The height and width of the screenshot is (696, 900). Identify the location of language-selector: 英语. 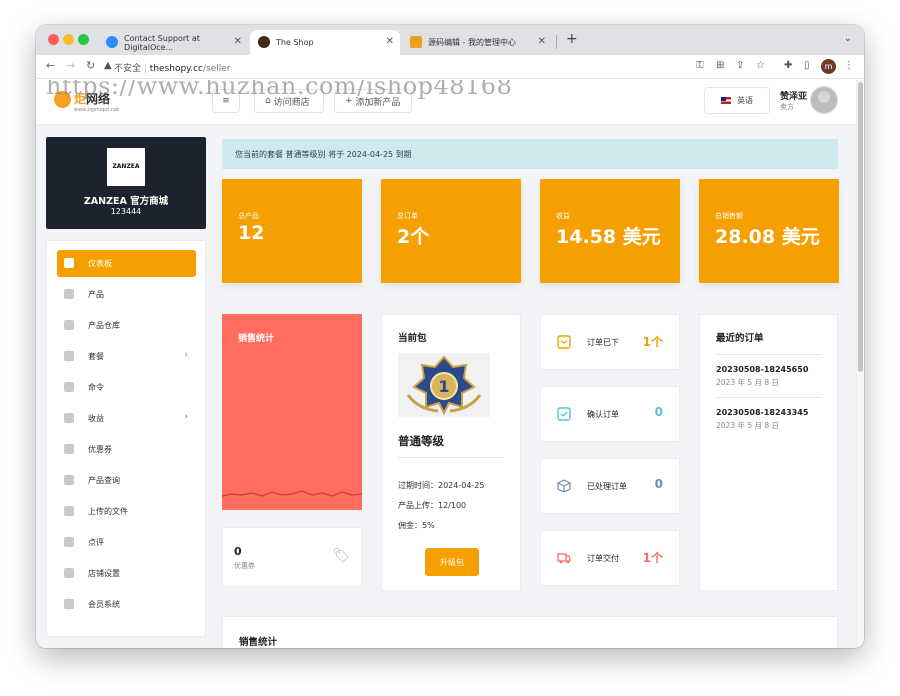
(737, 100).